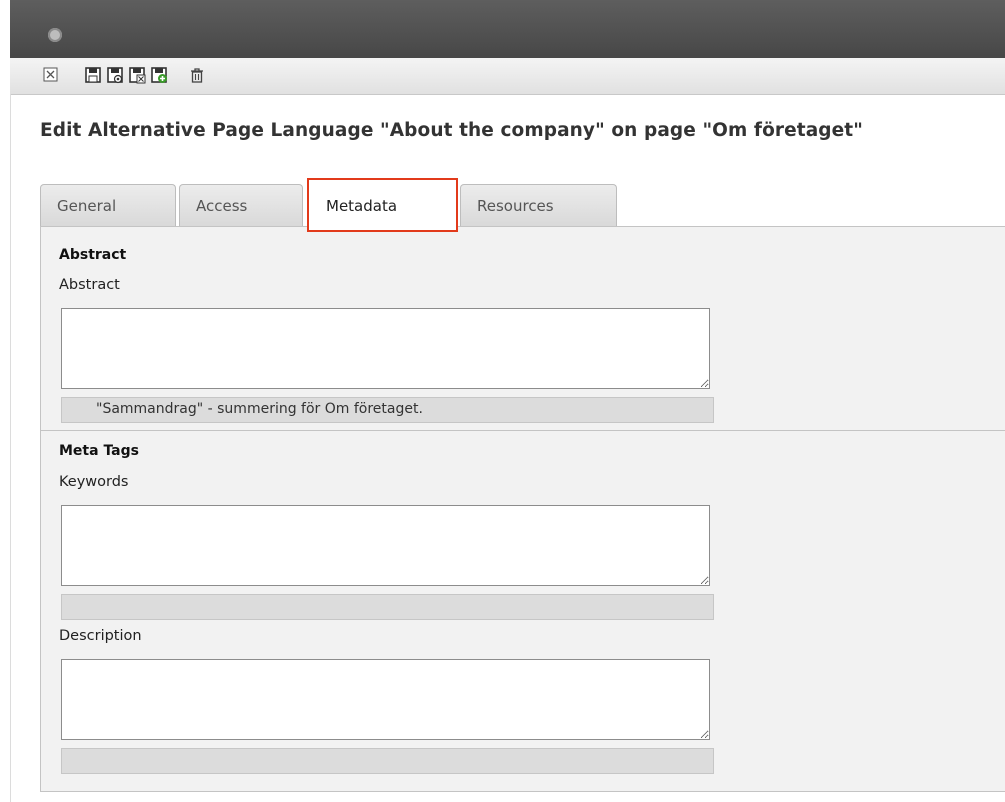 The height and width of the screenshot is (802, 1005). I want to click on left-frame-edge, so click(10, 448).